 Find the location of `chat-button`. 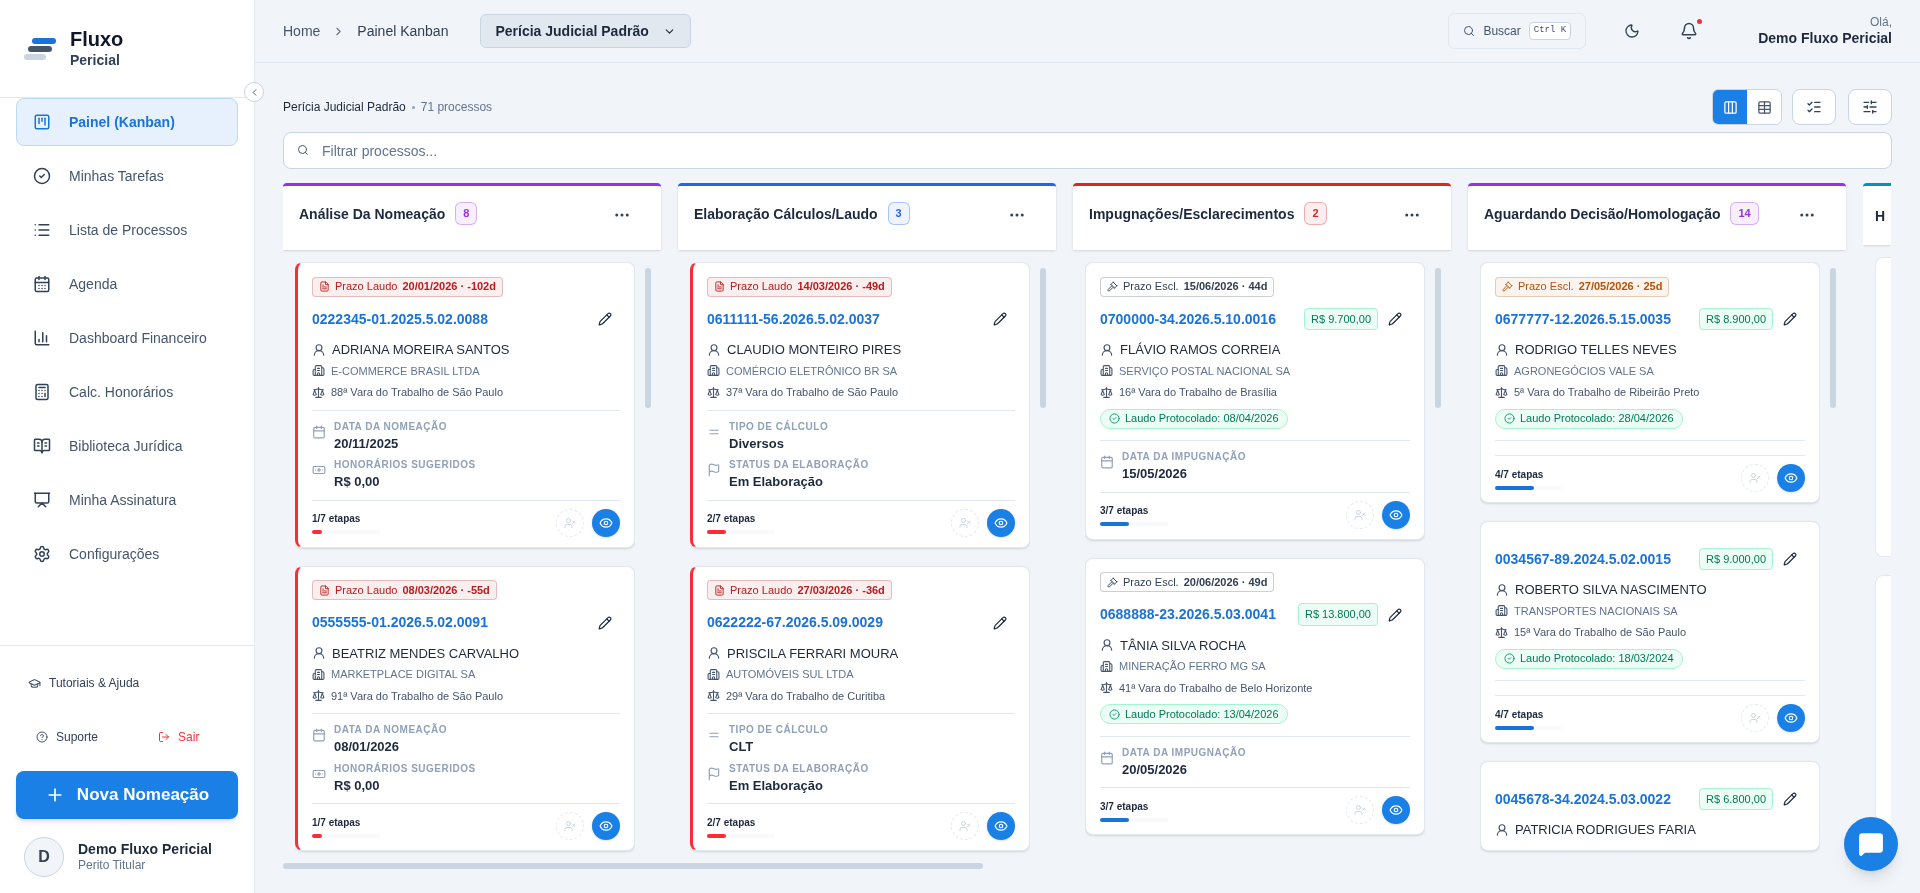

chat-button is located at coordinates (1871, 844).